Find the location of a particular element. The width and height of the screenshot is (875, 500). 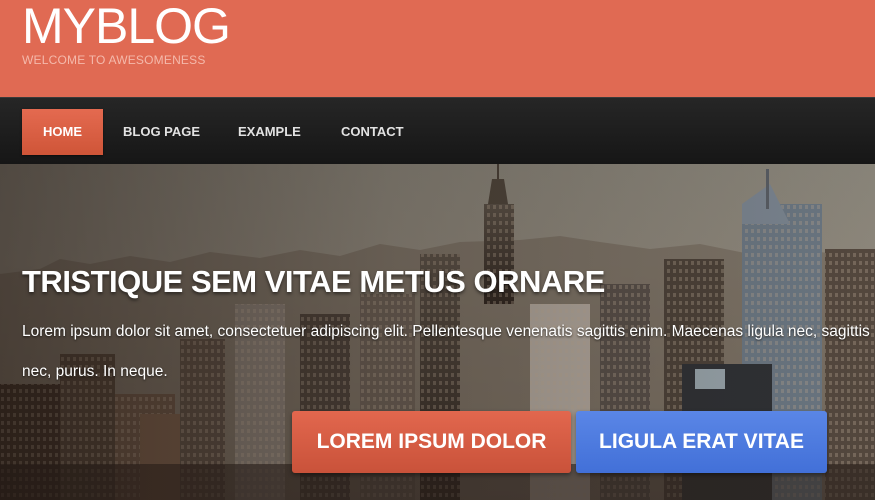

nav-item-example: EXAMPLE is located at coordinates (269, 132).